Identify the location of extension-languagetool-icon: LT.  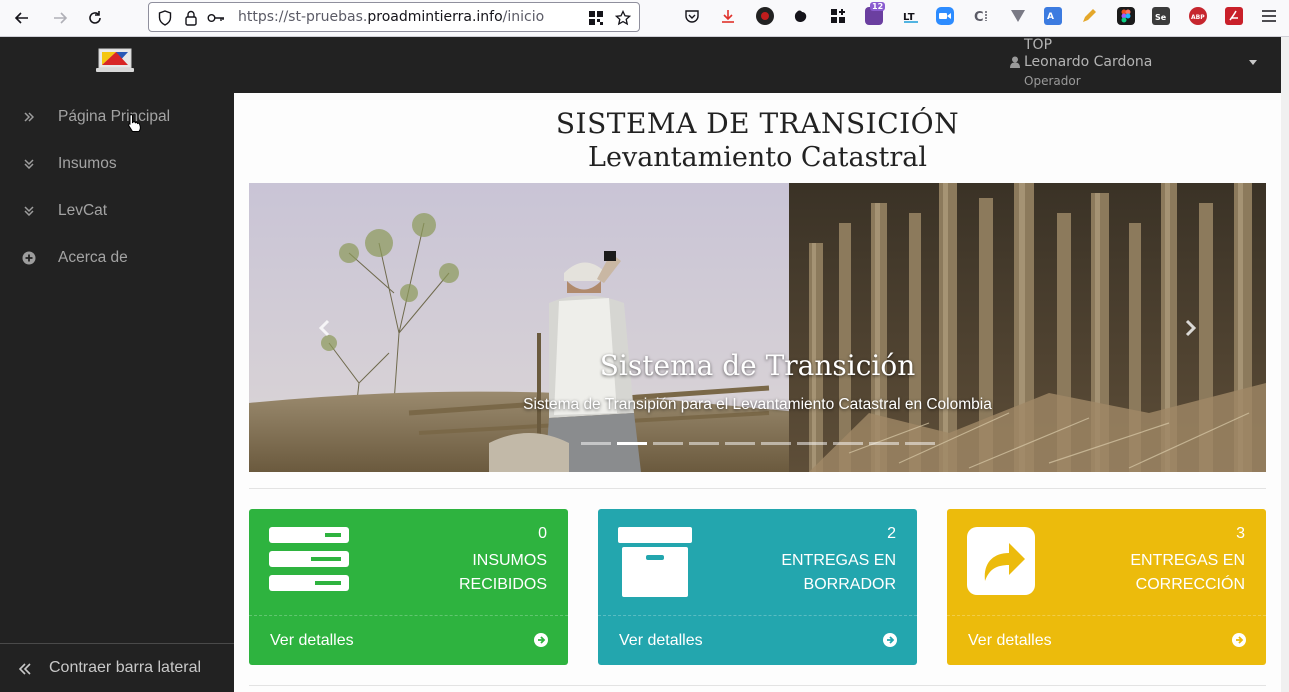
(911, 16).